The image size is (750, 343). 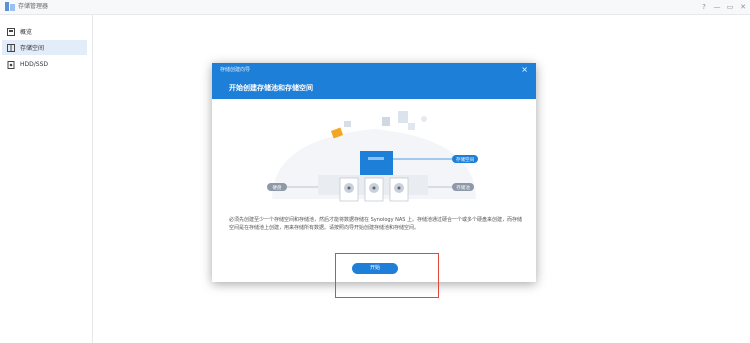 I want to click on storage-pool-label: 存储池, so click(x=463, y=187).